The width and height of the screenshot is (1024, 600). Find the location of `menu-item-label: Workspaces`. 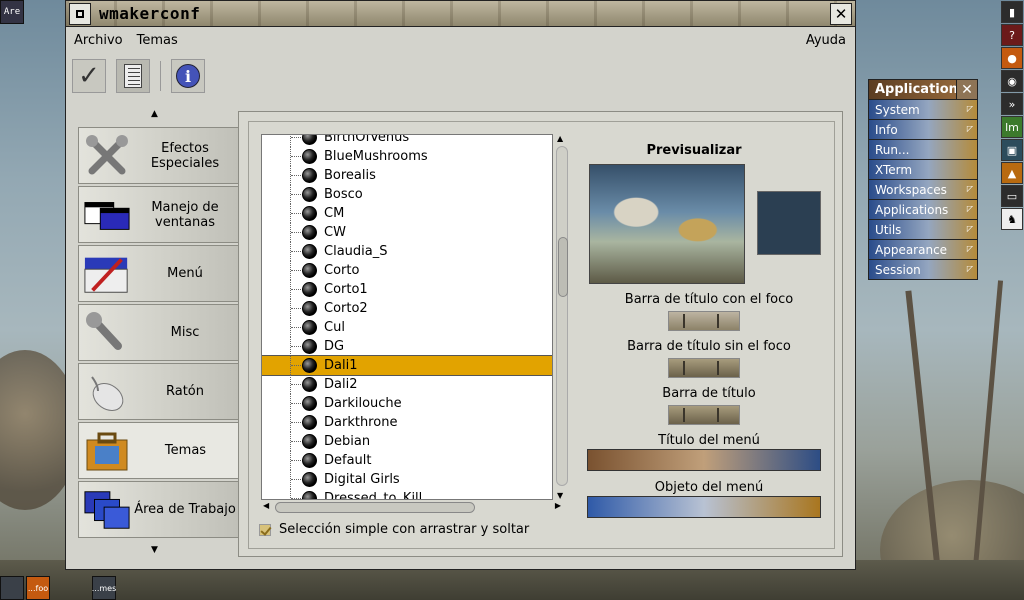

menu-item-label: Workspaces is located at coordinates (911, 189).